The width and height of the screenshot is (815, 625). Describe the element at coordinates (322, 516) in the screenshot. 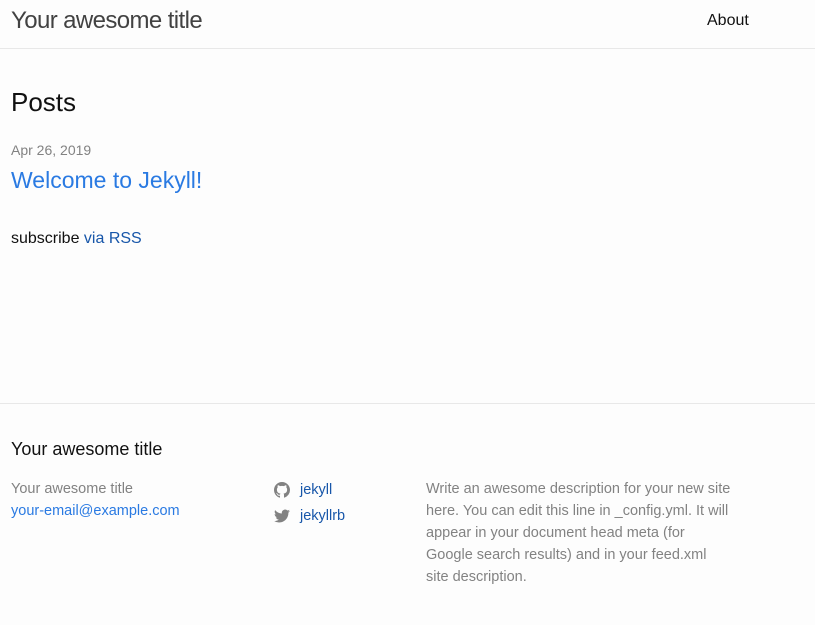

I see `twitter-link: jekyllrb` at that location.